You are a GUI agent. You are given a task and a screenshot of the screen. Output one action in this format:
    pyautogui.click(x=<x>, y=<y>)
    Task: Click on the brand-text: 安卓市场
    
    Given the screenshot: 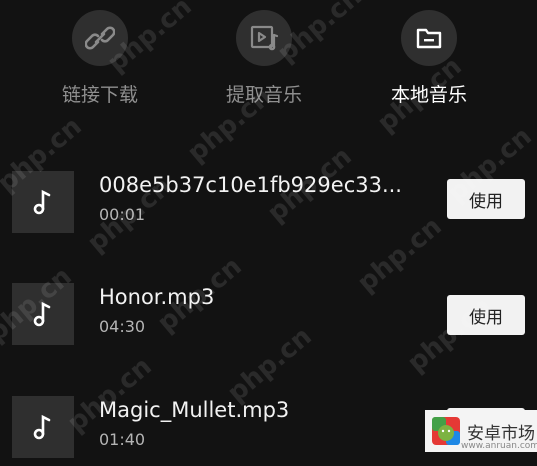 What is the action you would take?
    pyautogui.click(x=501, y=433)
    